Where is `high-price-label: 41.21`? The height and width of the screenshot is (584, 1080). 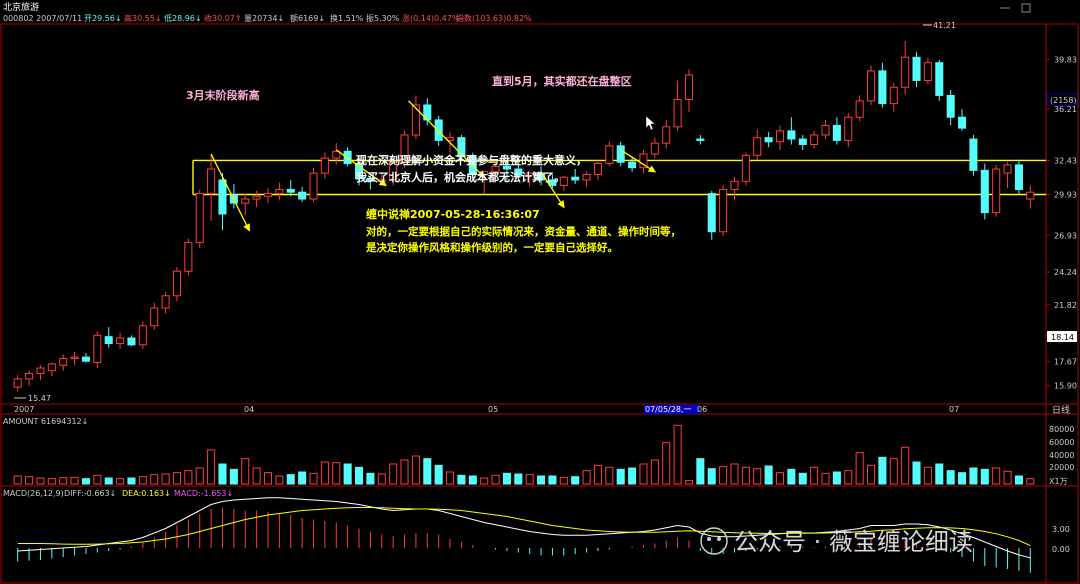 high-price-label: 41.21 is located at coordinates (944, 25).